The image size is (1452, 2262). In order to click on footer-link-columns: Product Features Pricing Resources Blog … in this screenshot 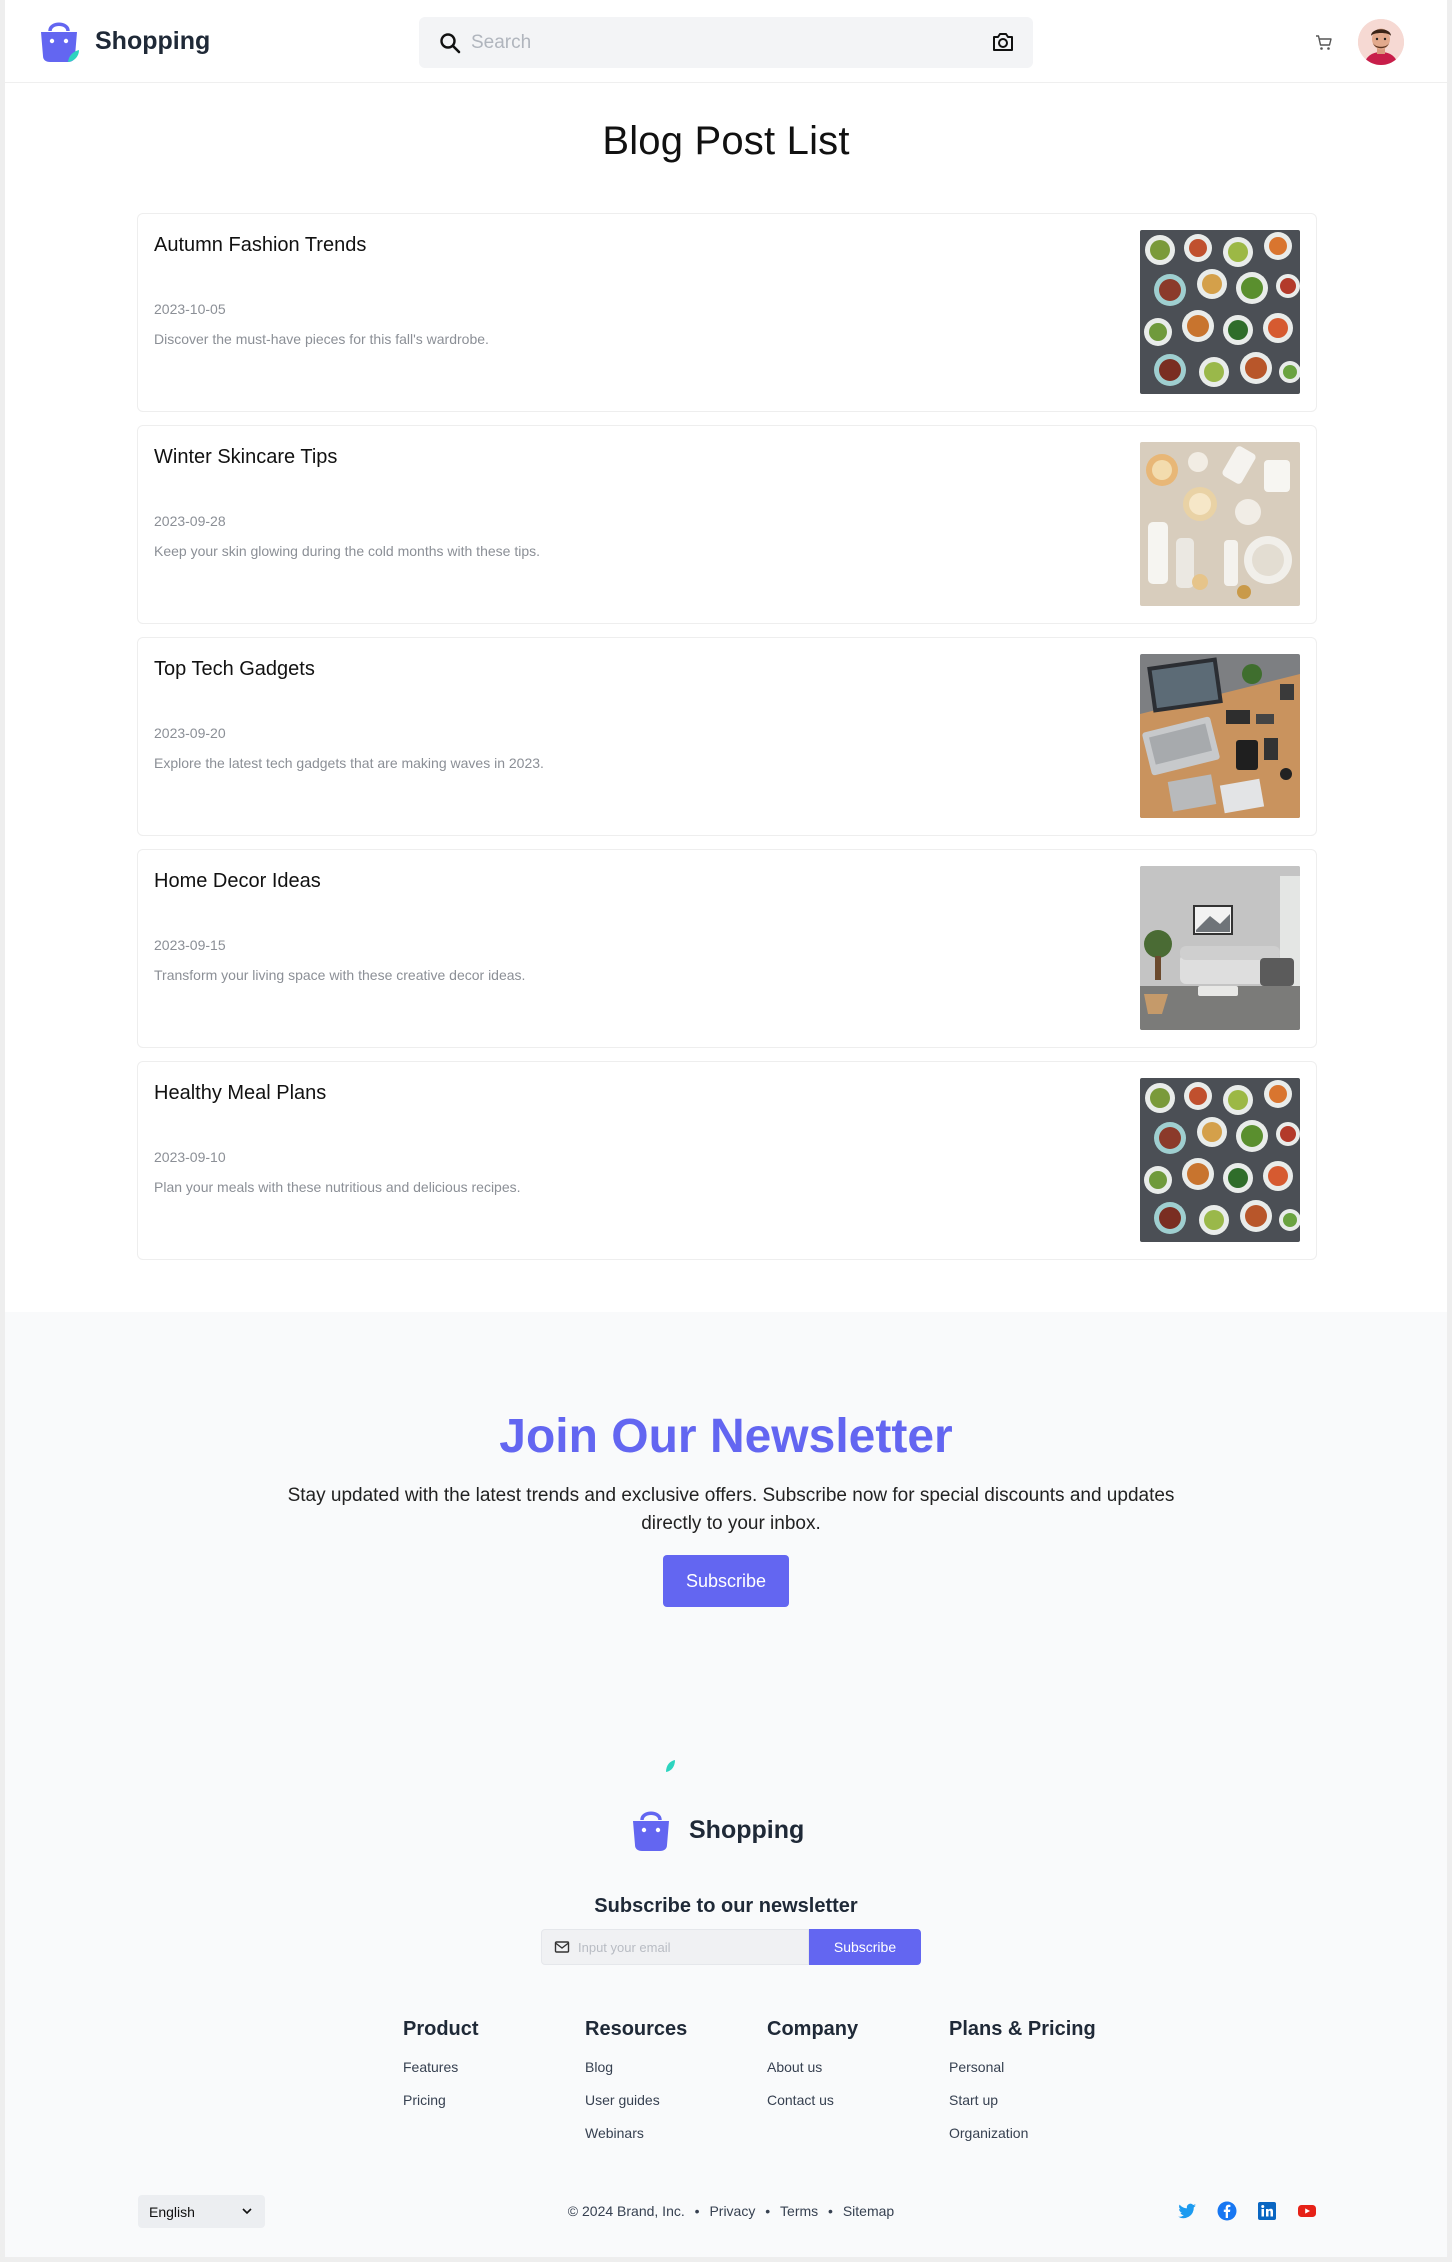, I will do `click(767, 2088)`.